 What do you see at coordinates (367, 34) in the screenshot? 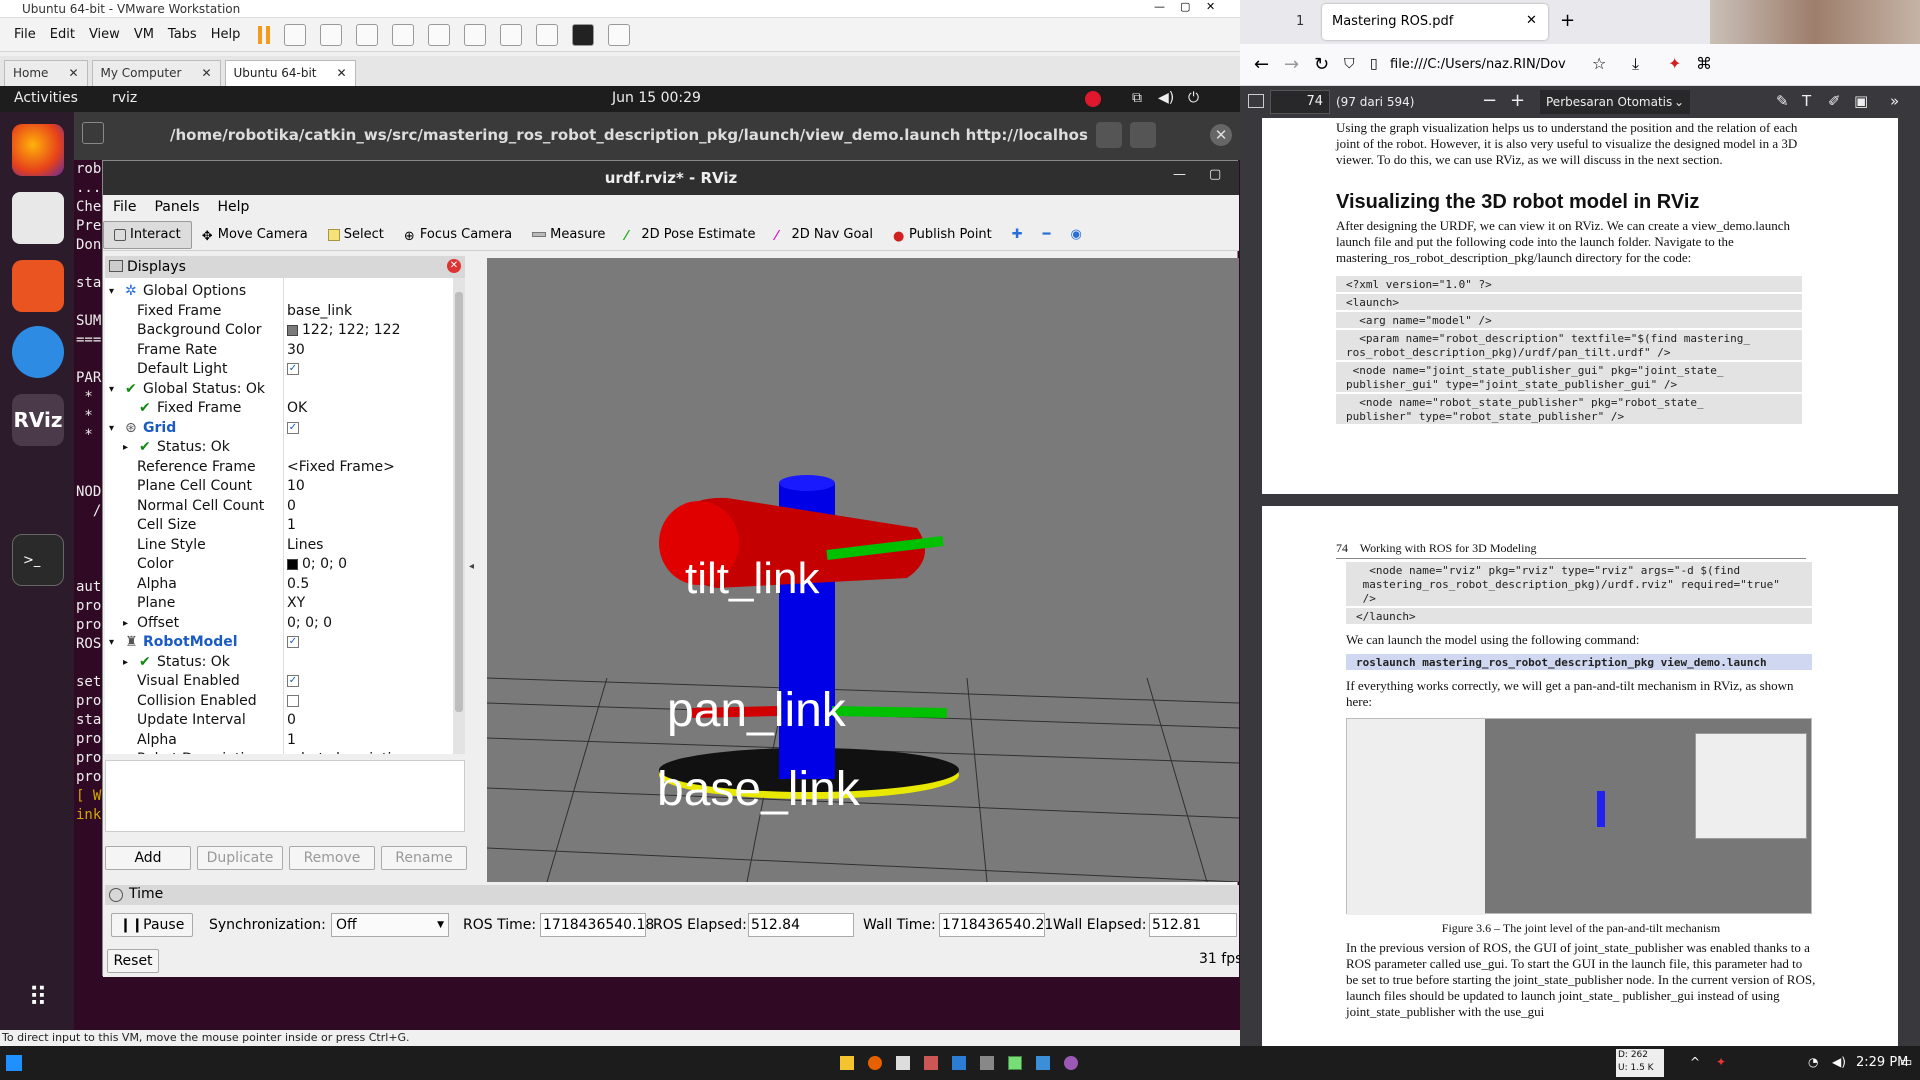
I see `revert-icon` at bounding box center [367, 34].